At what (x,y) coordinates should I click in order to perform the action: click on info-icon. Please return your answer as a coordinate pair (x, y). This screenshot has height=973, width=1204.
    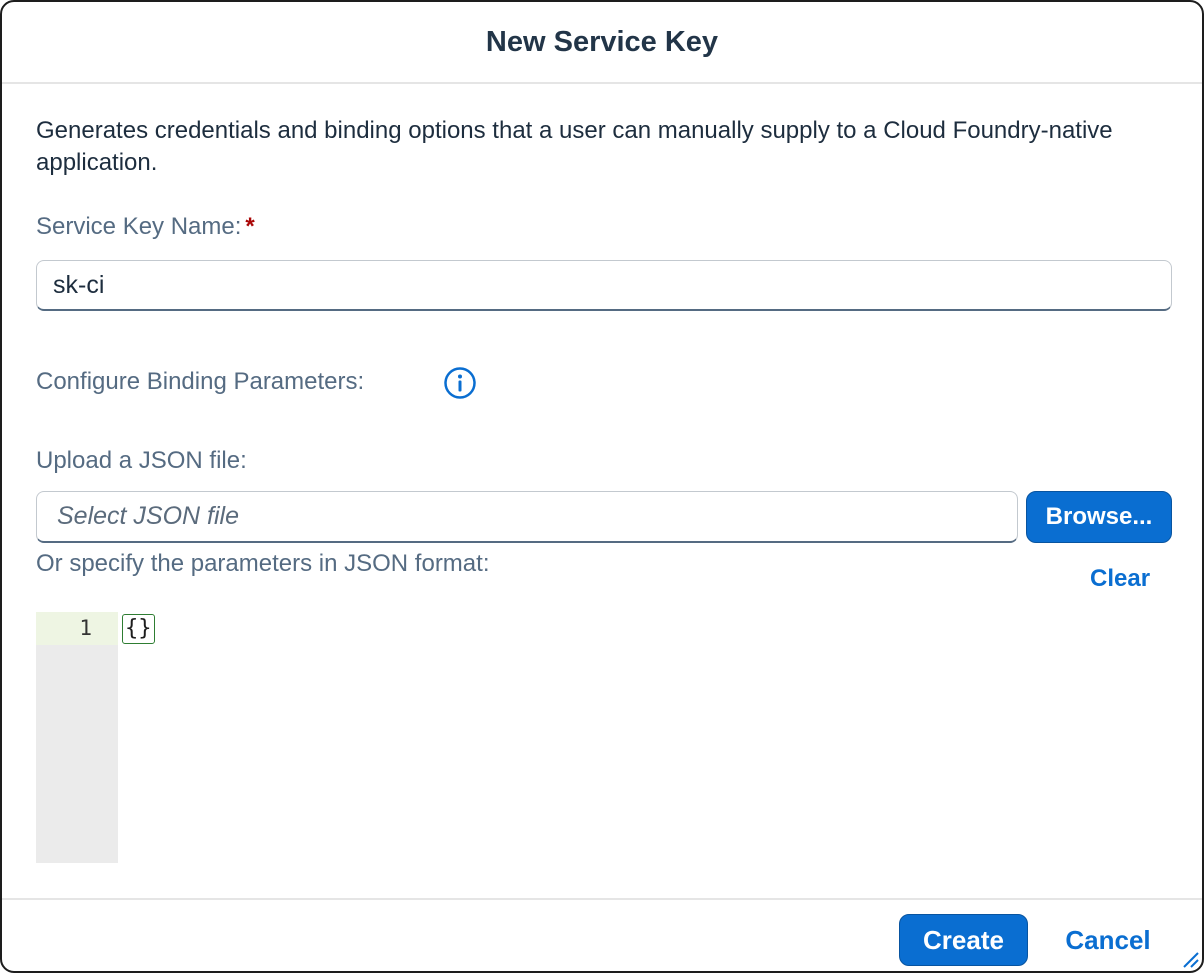
    Looking at the image, I should click on (460, 383).